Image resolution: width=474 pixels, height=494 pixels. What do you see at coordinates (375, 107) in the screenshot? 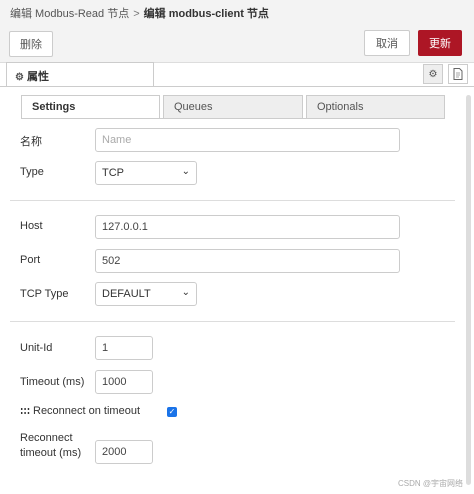
I see `tab-optionals: Optionals` at bounding box center [375, 107].